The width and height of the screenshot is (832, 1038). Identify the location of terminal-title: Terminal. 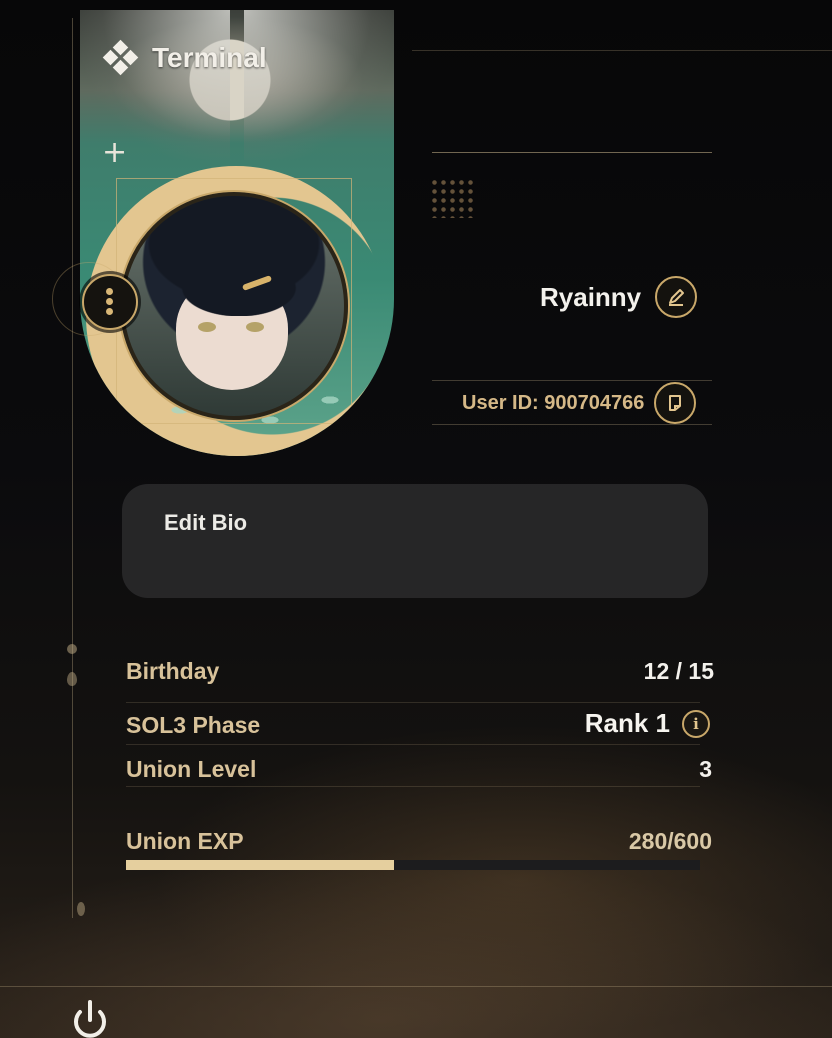
(209, 57).